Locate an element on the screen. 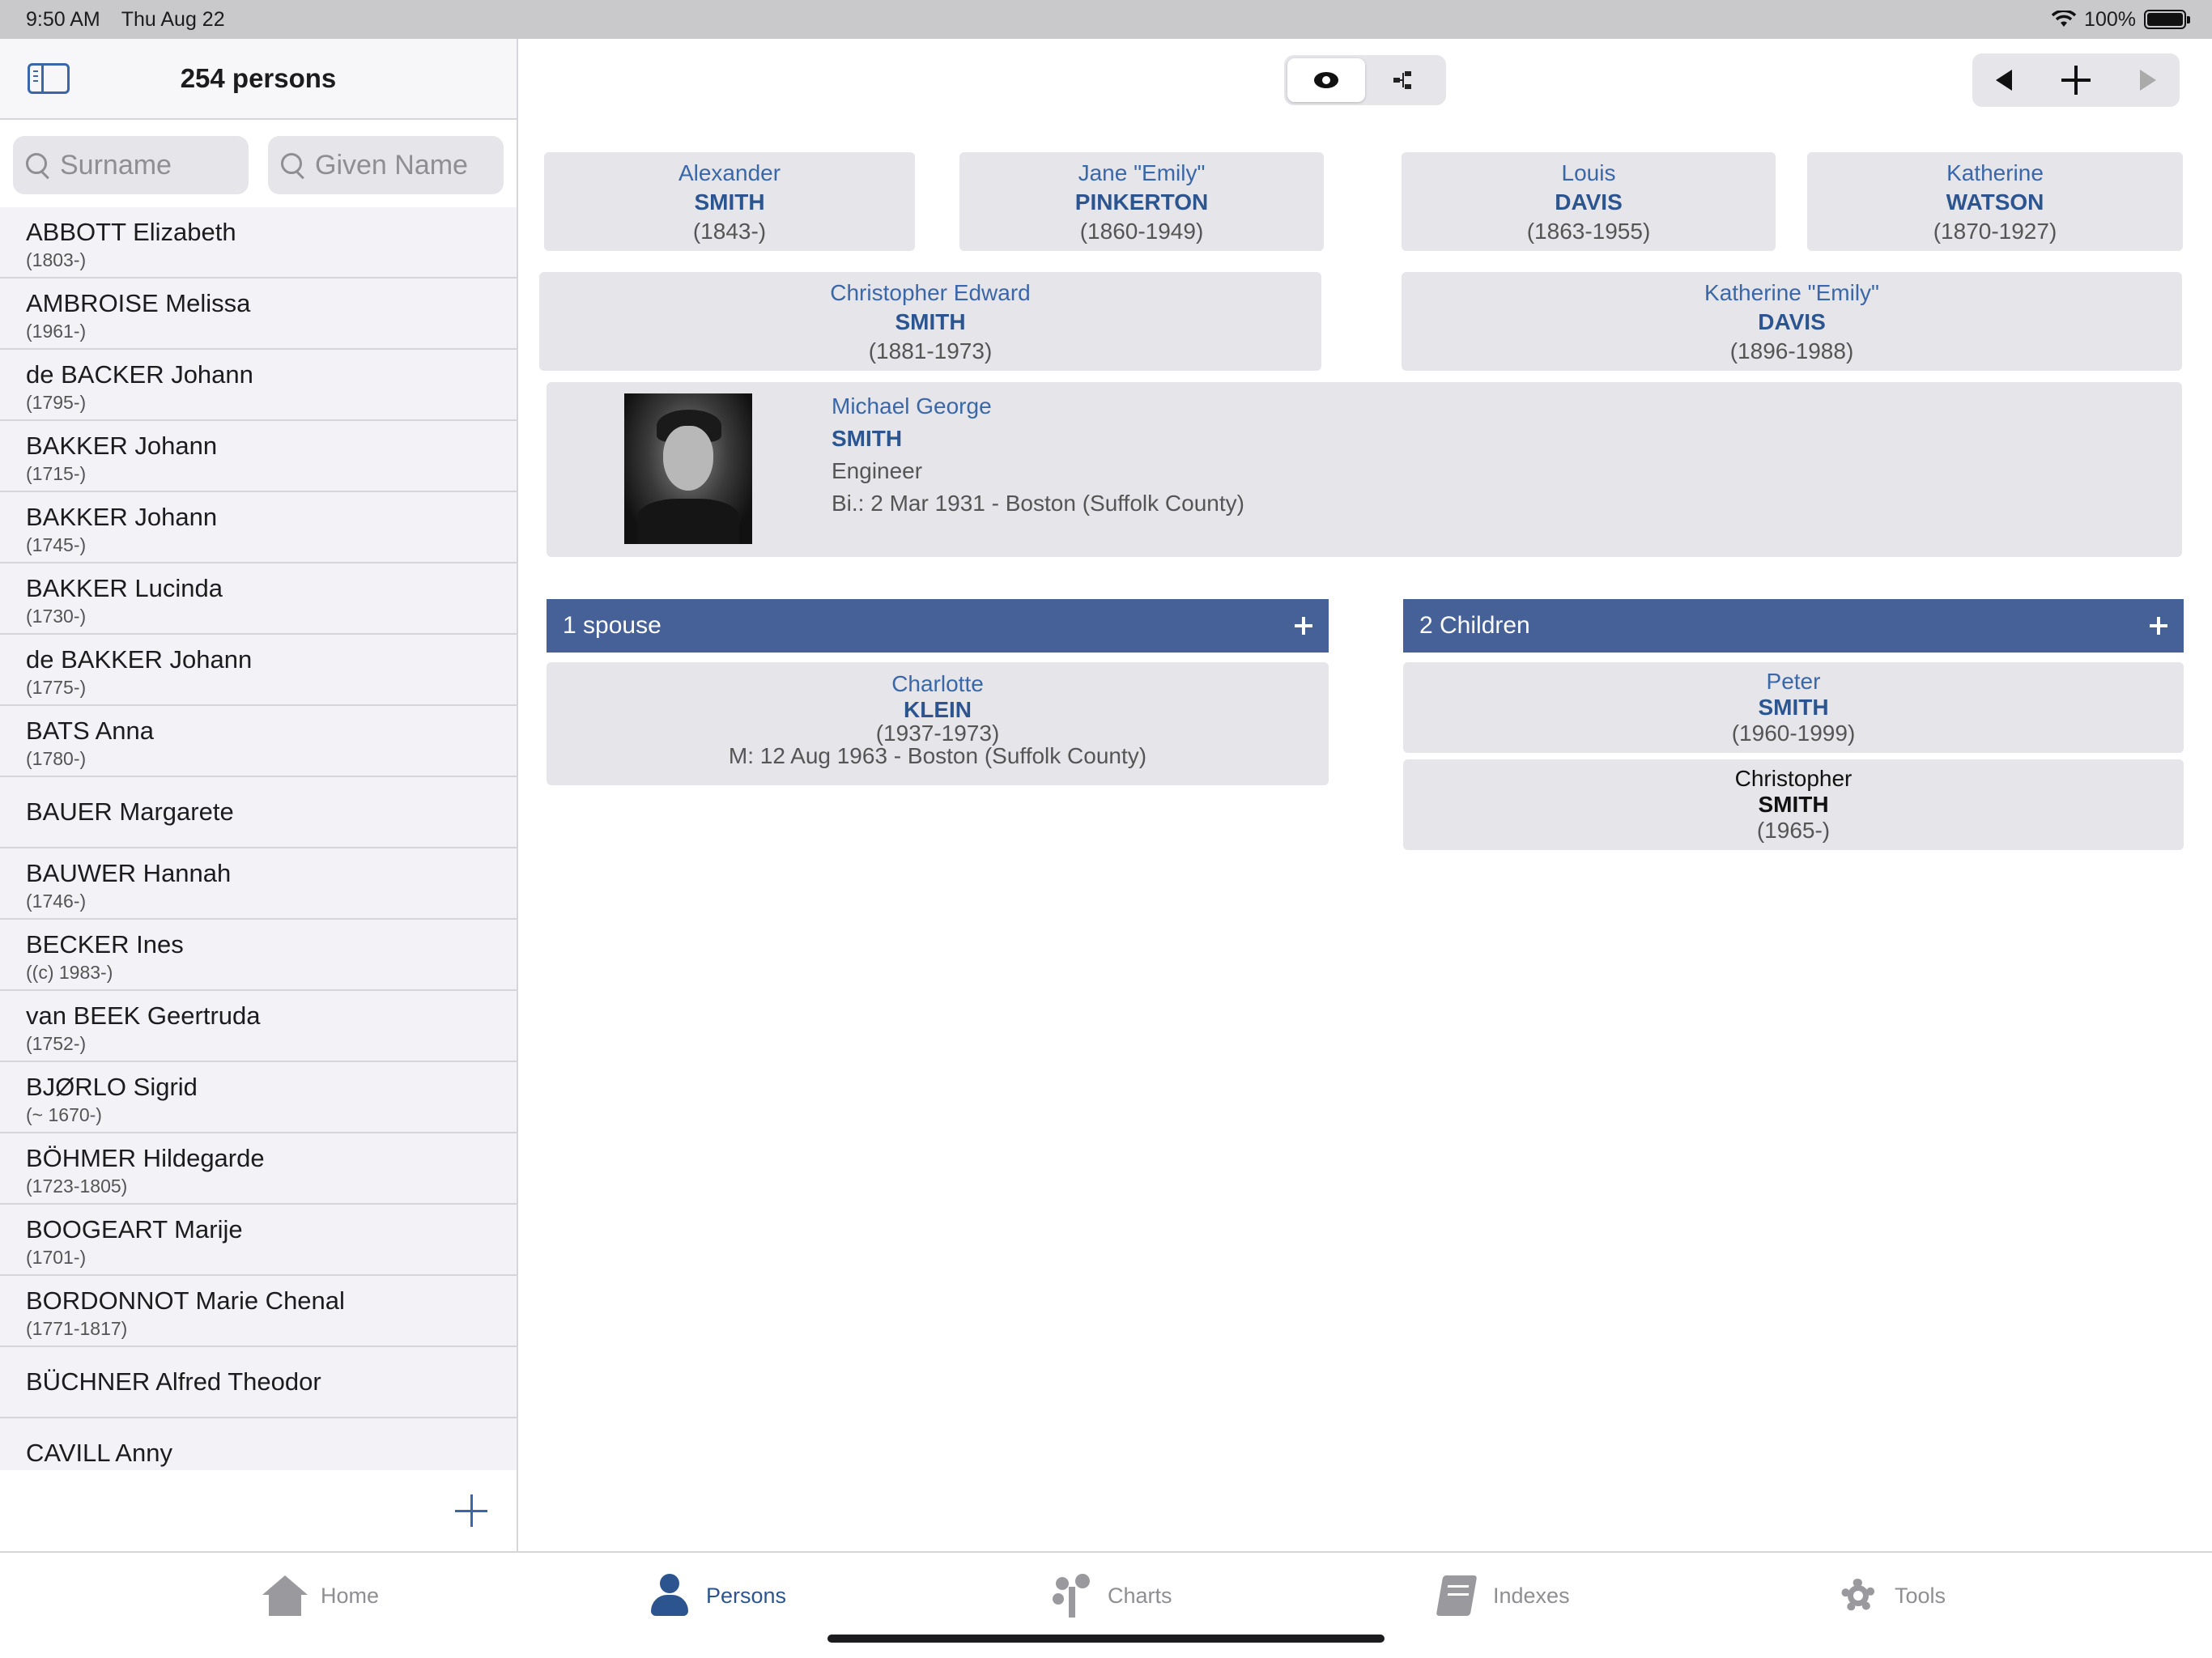 Image resolution: width=2212 pixels, height=1658 pixels. surname: DAVIS is located at coordinates (1792, 321).